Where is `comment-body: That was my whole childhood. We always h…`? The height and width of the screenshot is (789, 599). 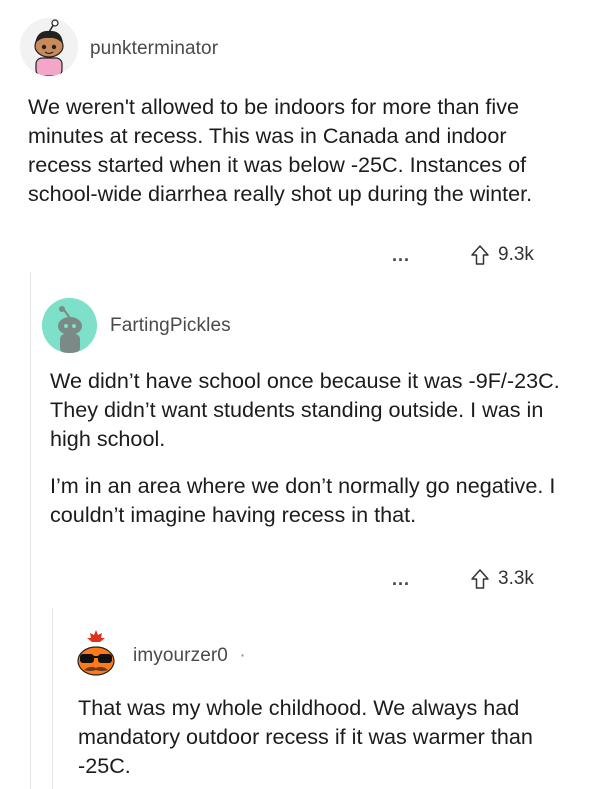 comment-body: That was my whole childhood. We always h… is located at coordinates (328, 736).